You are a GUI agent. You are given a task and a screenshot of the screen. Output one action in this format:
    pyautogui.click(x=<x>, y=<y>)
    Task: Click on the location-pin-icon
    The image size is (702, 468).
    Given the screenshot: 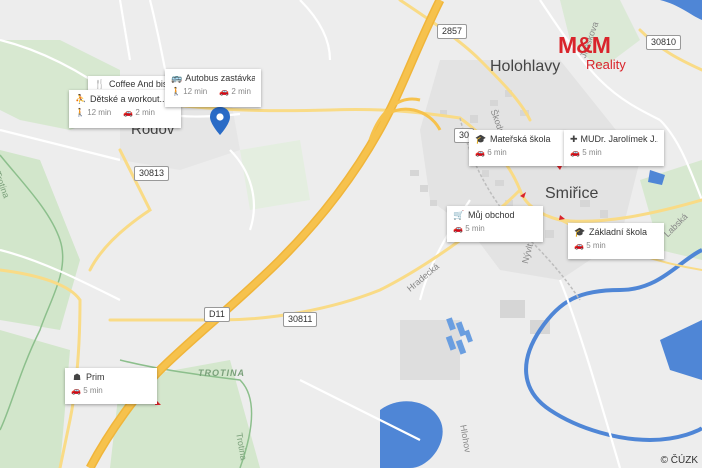 What is the action you would take?
    pyautogui.click(x=220, y=121)
    